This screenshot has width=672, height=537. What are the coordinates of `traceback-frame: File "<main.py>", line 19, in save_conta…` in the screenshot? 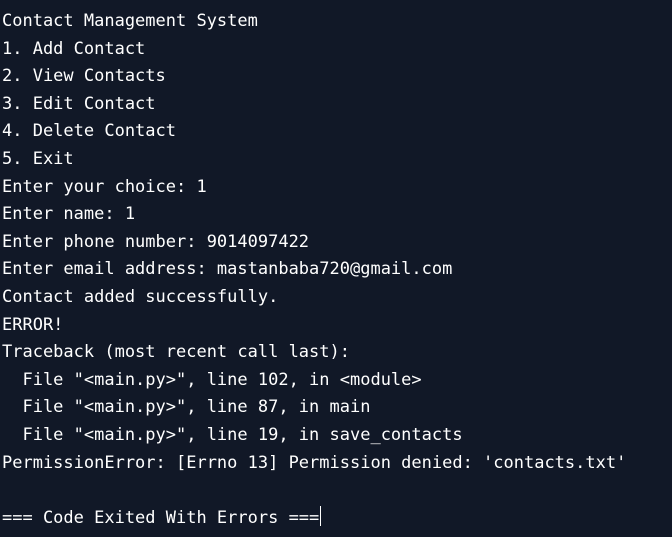 It's located at (232, 434).